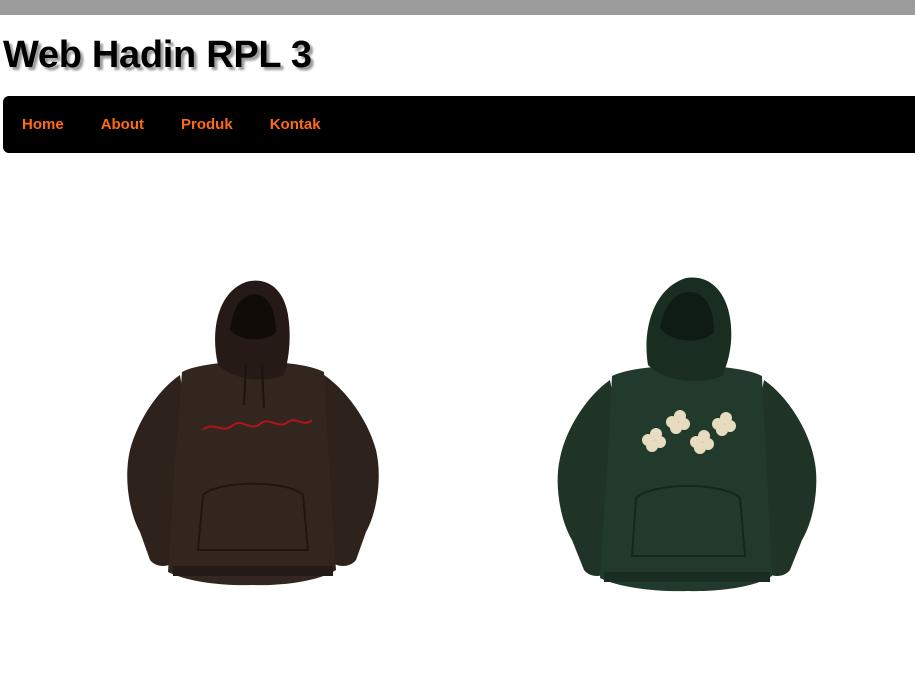  What do you see at coordinates (122, 124) in the screenshot?
I see `nav-link-about: About` at bounding box center [122, 124].